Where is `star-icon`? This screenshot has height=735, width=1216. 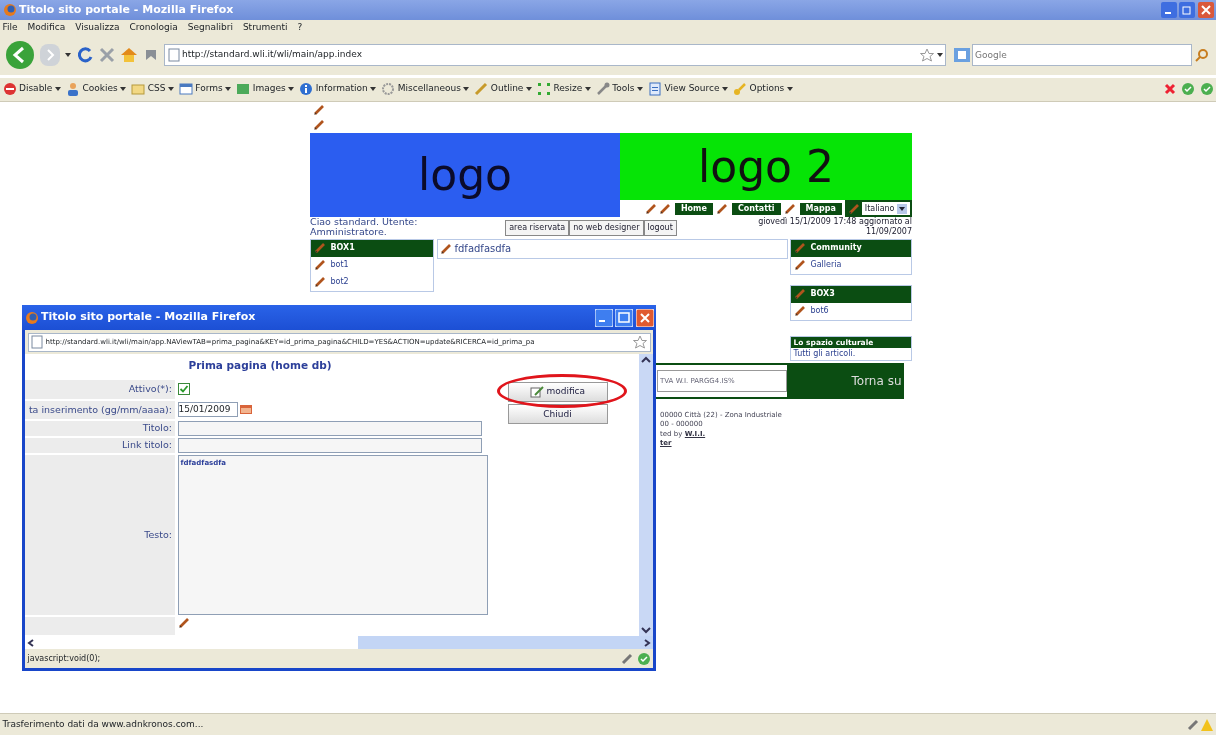
star-icon is located at coordinates (927, 55).